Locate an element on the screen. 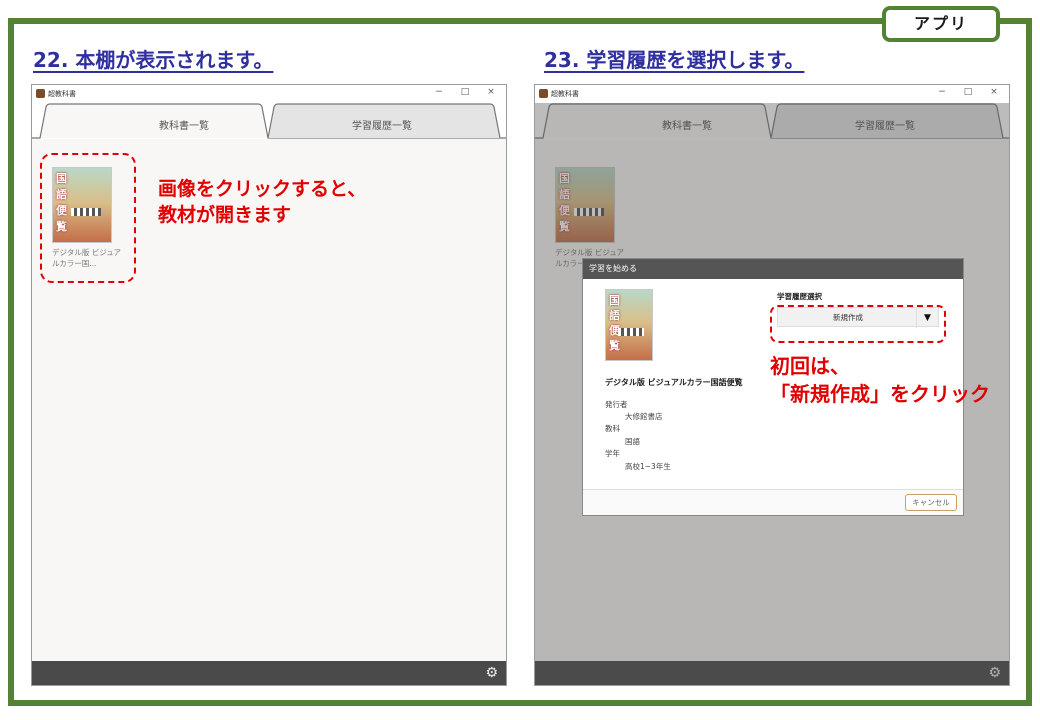 This screenshot has height=720, width=1040. cancel-button: キャンセル is located at coordinates (931, 502).